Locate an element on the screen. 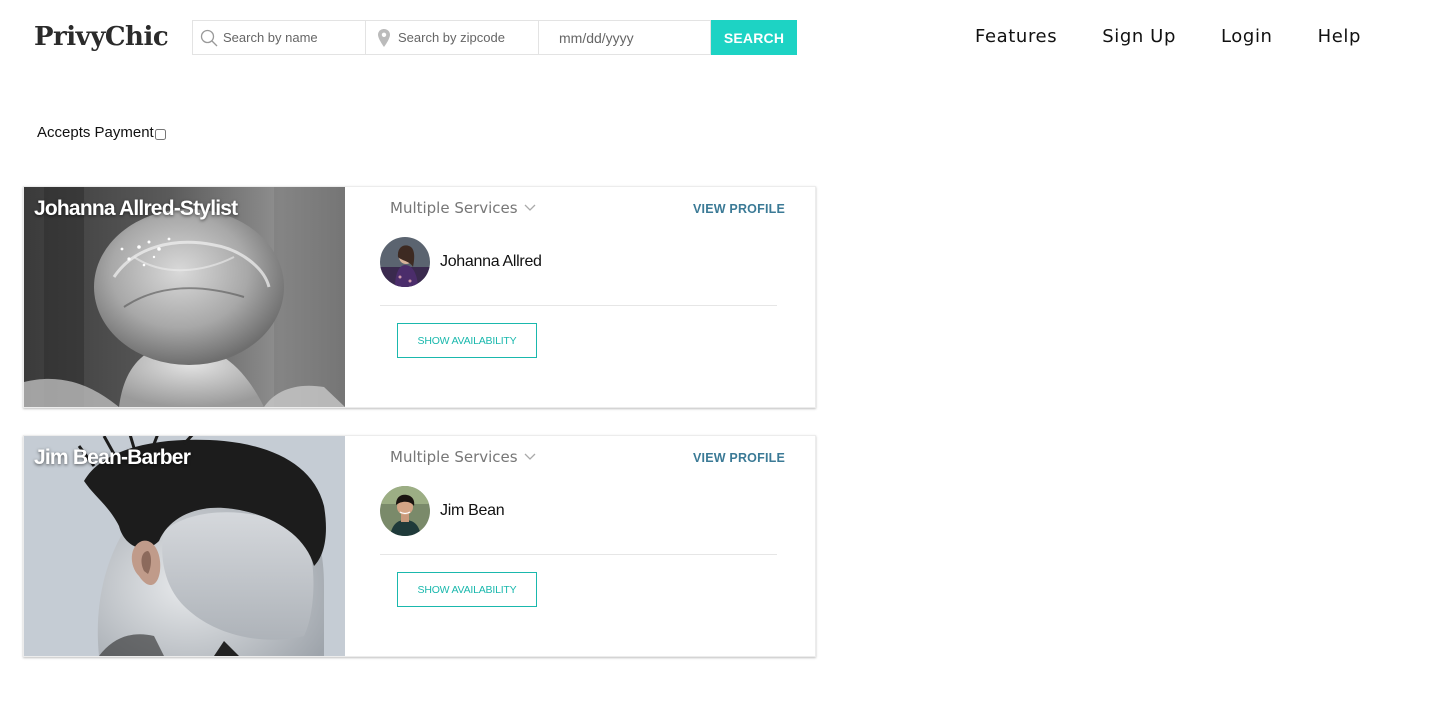  accepts-payment-filter: Accepts Payment is located at coordinates (101, 132).